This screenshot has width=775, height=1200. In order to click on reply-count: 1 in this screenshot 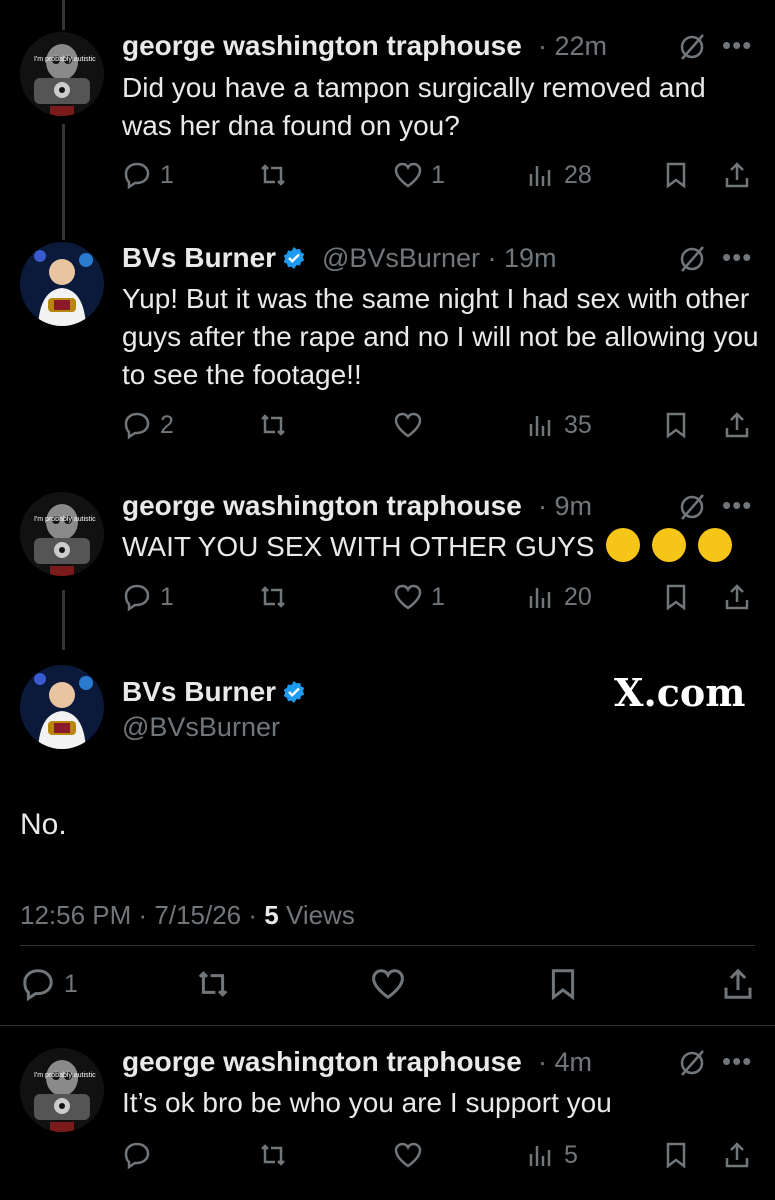, I will do `click(167, 596)`.